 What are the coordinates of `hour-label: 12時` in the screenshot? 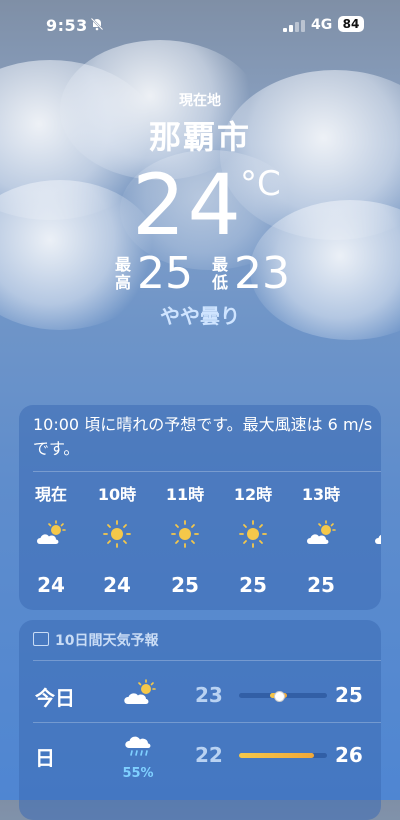 It's located at (253, 494).